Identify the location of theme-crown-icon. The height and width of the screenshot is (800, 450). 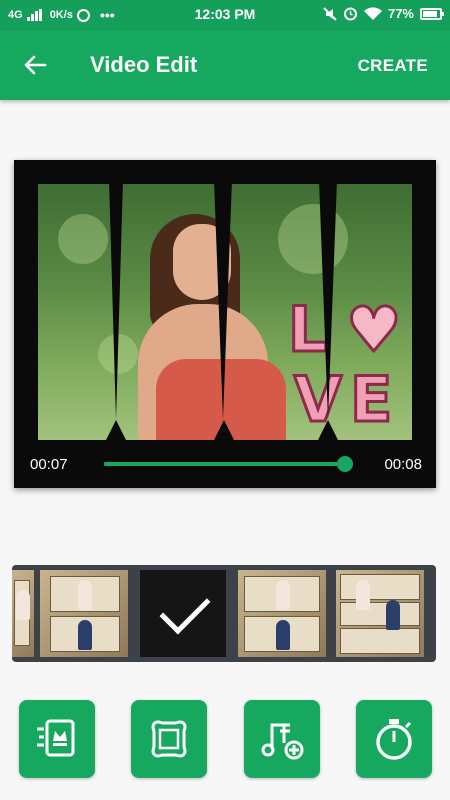
(56, 738).